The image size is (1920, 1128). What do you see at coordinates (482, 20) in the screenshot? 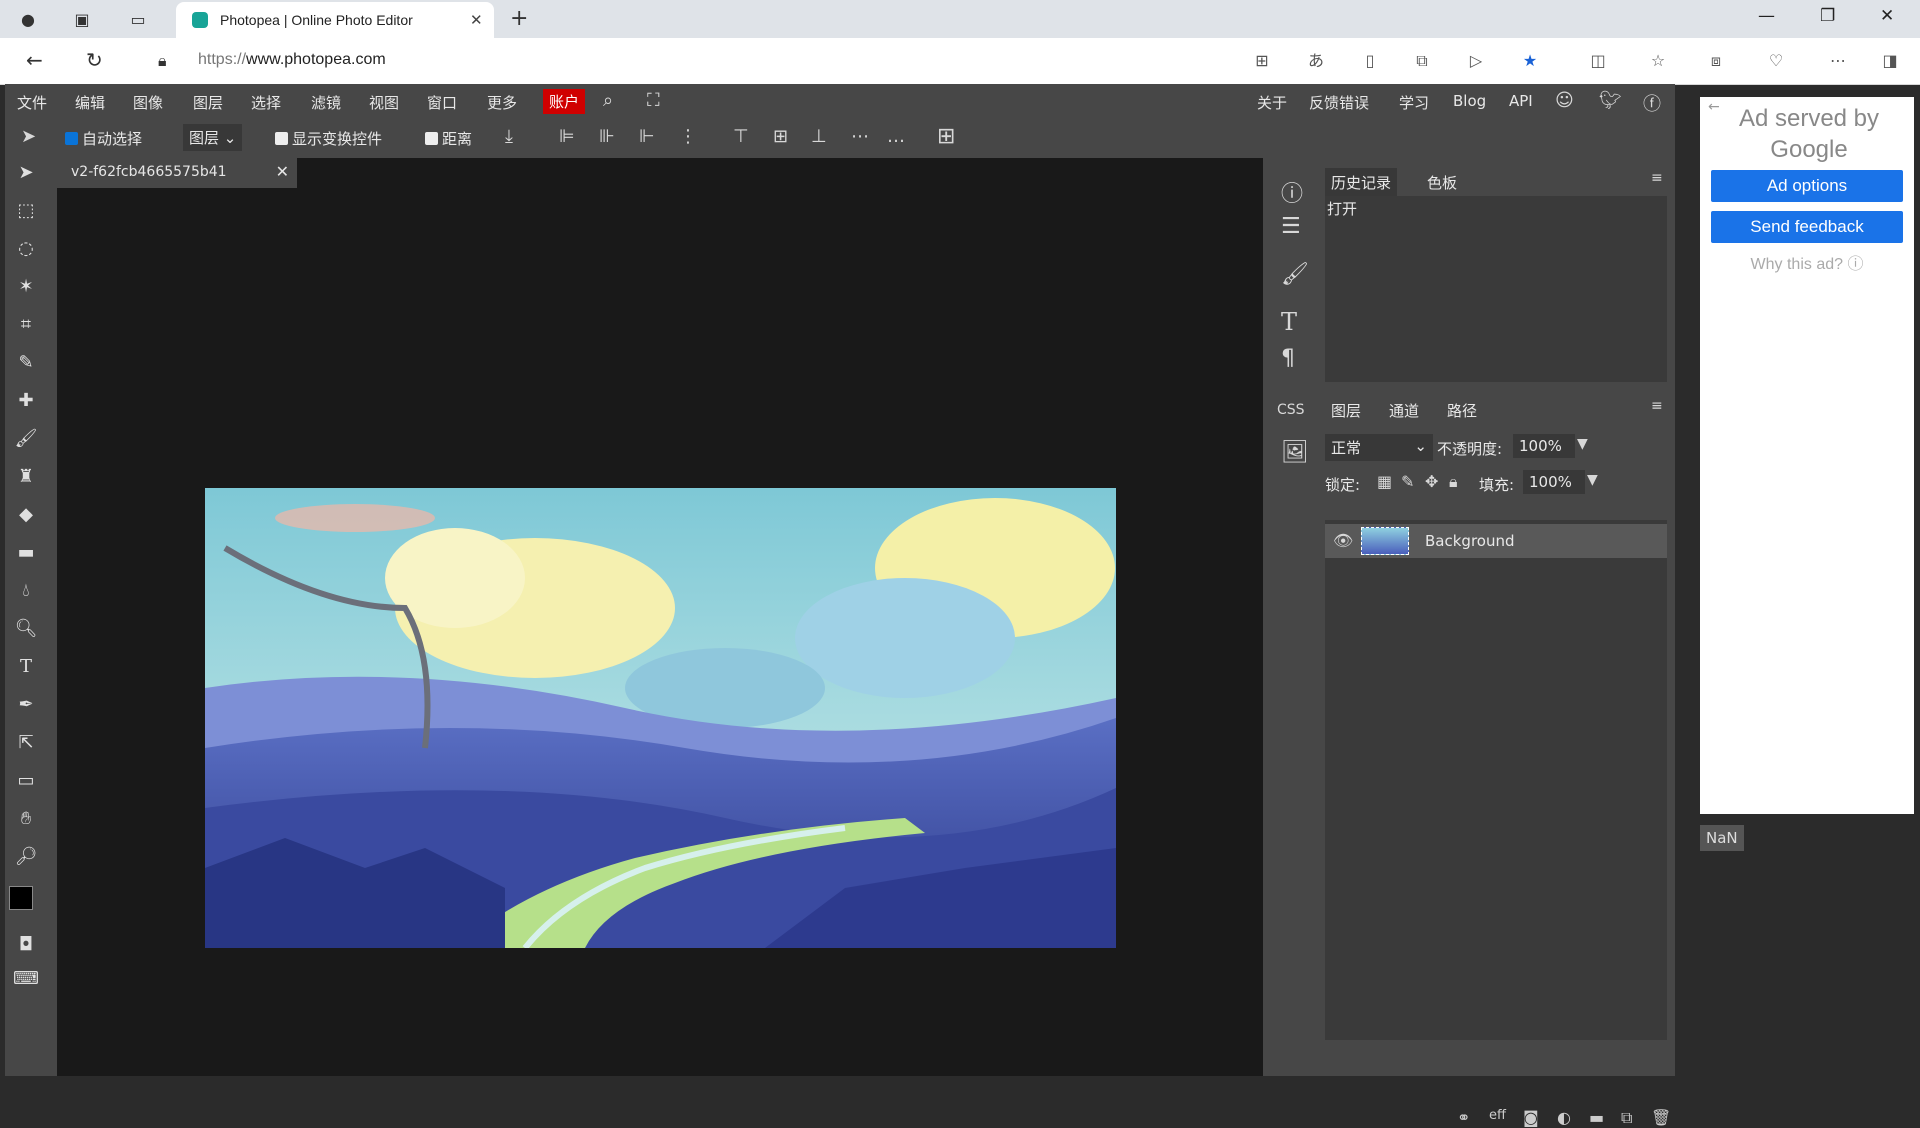
I see `close-tab-icon: ✕` at bounding box center [482, 20].